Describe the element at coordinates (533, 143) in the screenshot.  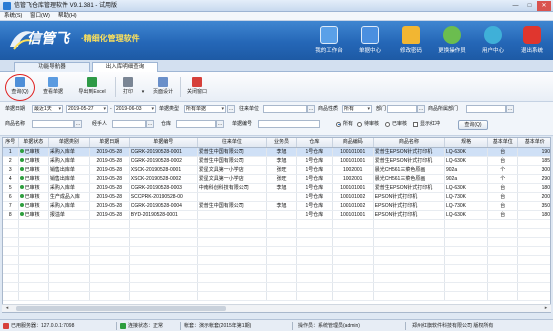
I see `column-header: 基本单价` at that location.